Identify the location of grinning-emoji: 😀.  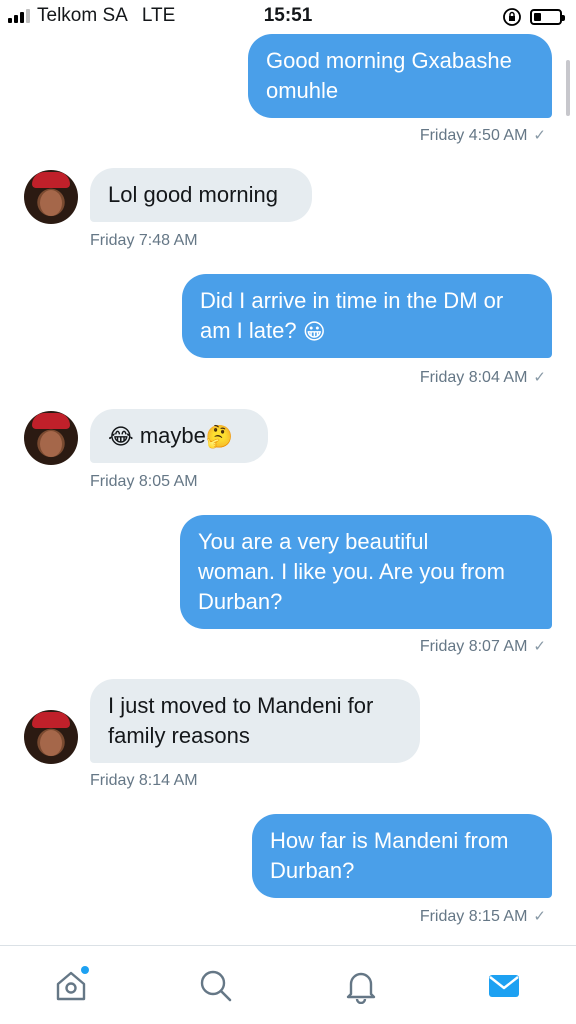
(314, 332).